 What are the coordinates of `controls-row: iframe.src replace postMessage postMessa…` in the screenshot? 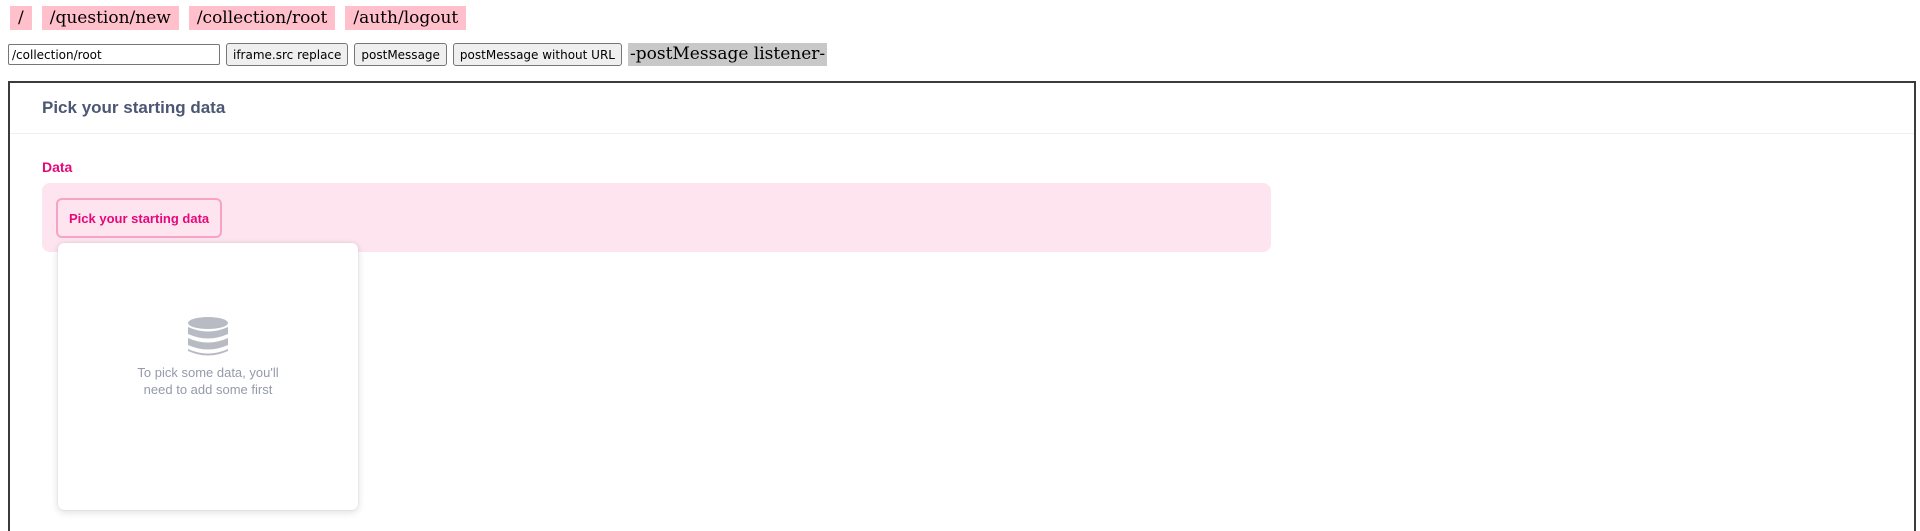 It's located at (418, 54).